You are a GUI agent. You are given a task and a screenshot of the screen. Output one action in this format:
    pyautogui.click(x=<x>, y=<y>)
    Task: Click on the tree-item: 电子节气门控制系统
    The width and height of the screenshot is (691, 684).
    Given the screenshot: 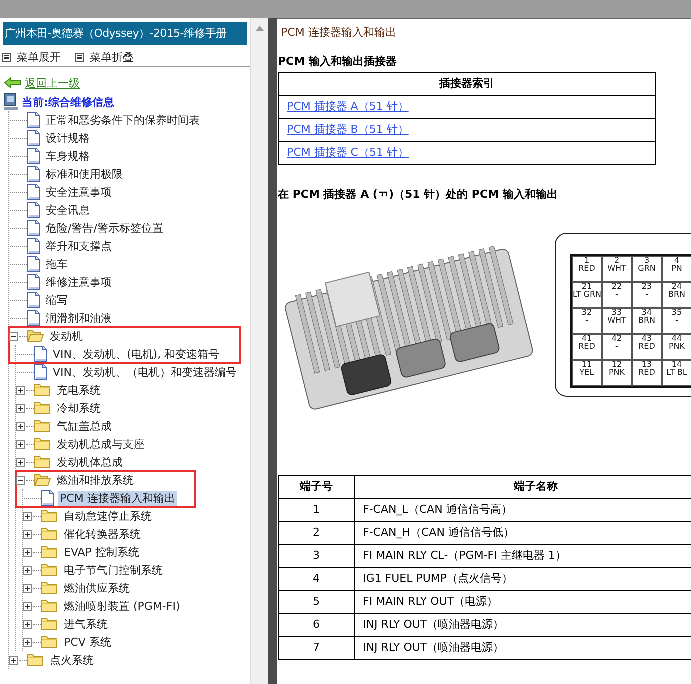 What is the action you would take?
    pyautogui.click(x=113, y=570)
    